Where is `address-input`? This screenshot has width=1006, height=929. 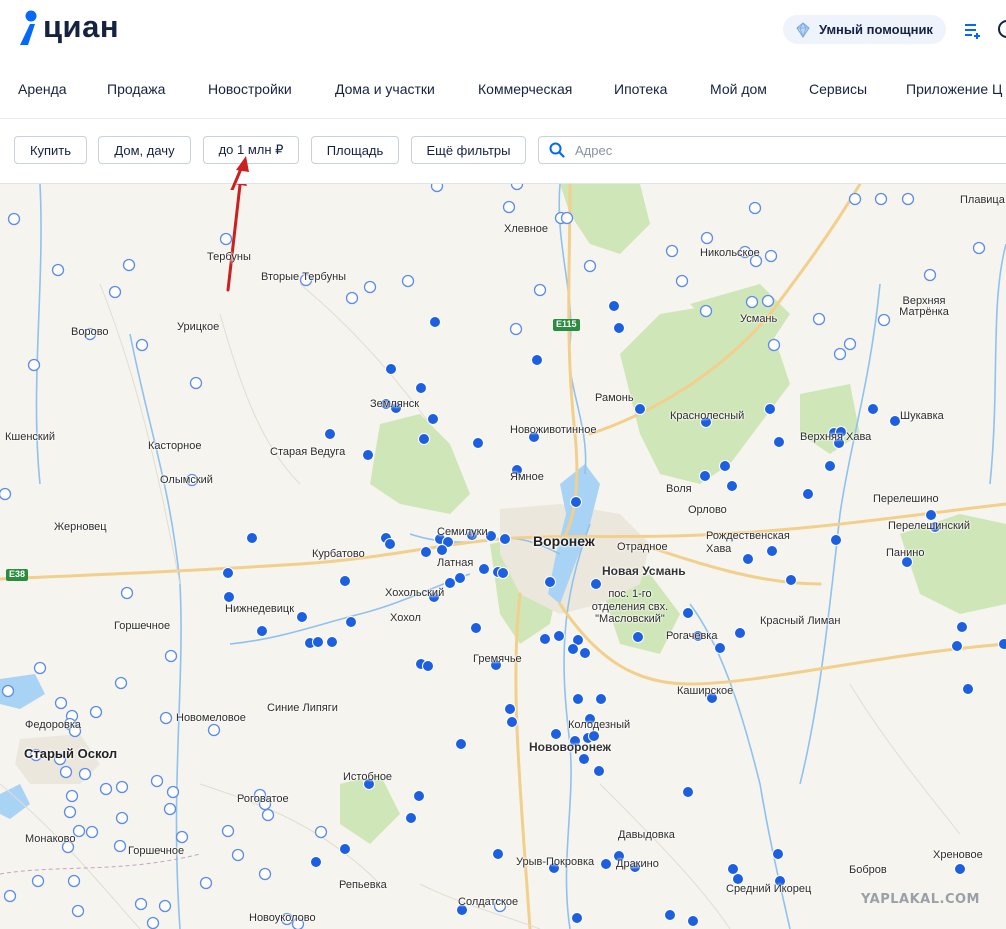 address-input is located at coordinates (775, 150).